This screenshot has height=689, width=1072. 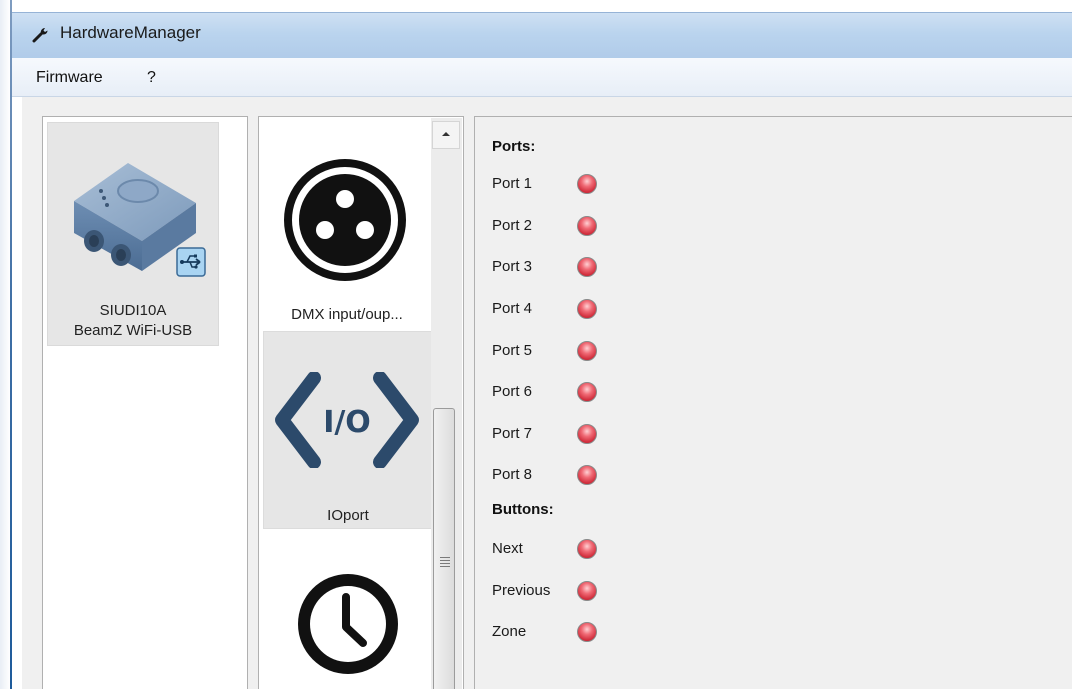 I want to click on io-code-icon: I/O, so click(x=347, y=420).